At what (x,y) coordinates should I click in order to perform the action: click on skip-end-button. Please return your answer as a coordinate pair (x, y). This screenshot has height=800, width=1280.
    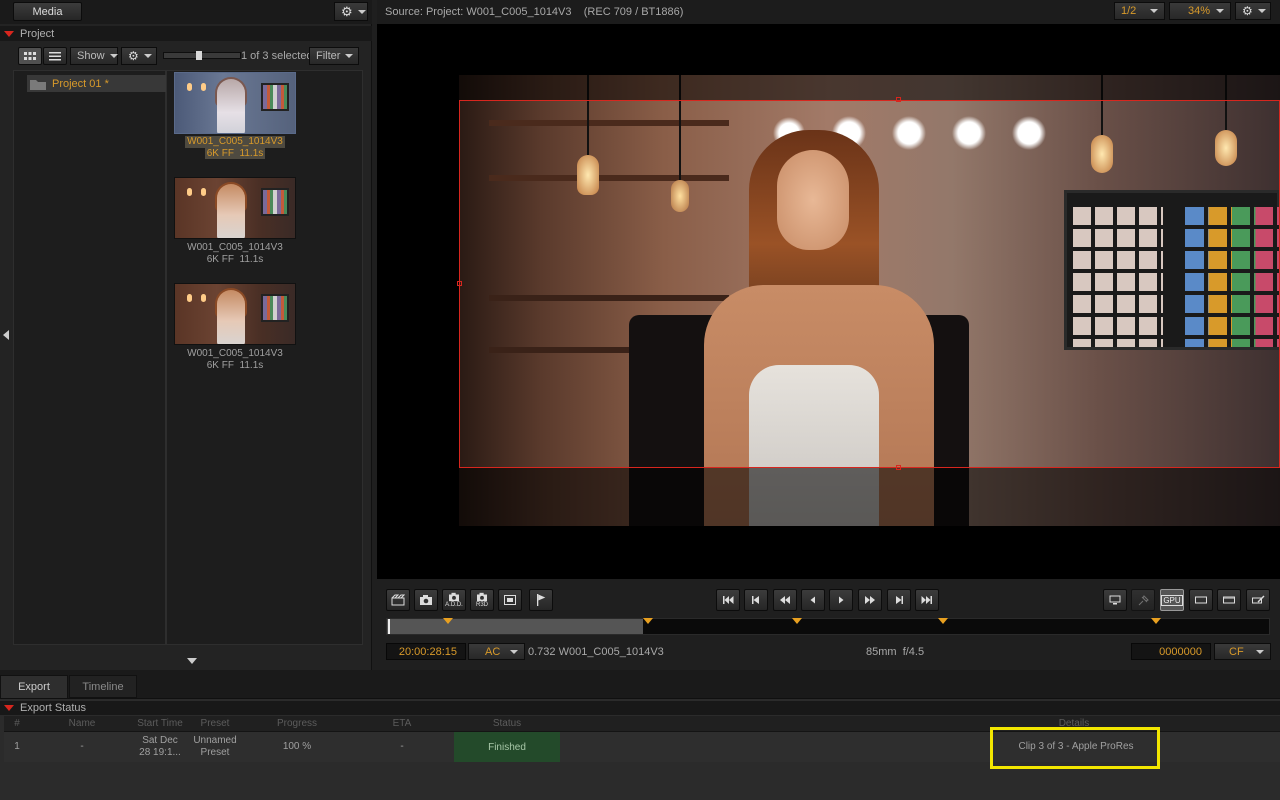
    Looking at the image, I should click on (927, 600).